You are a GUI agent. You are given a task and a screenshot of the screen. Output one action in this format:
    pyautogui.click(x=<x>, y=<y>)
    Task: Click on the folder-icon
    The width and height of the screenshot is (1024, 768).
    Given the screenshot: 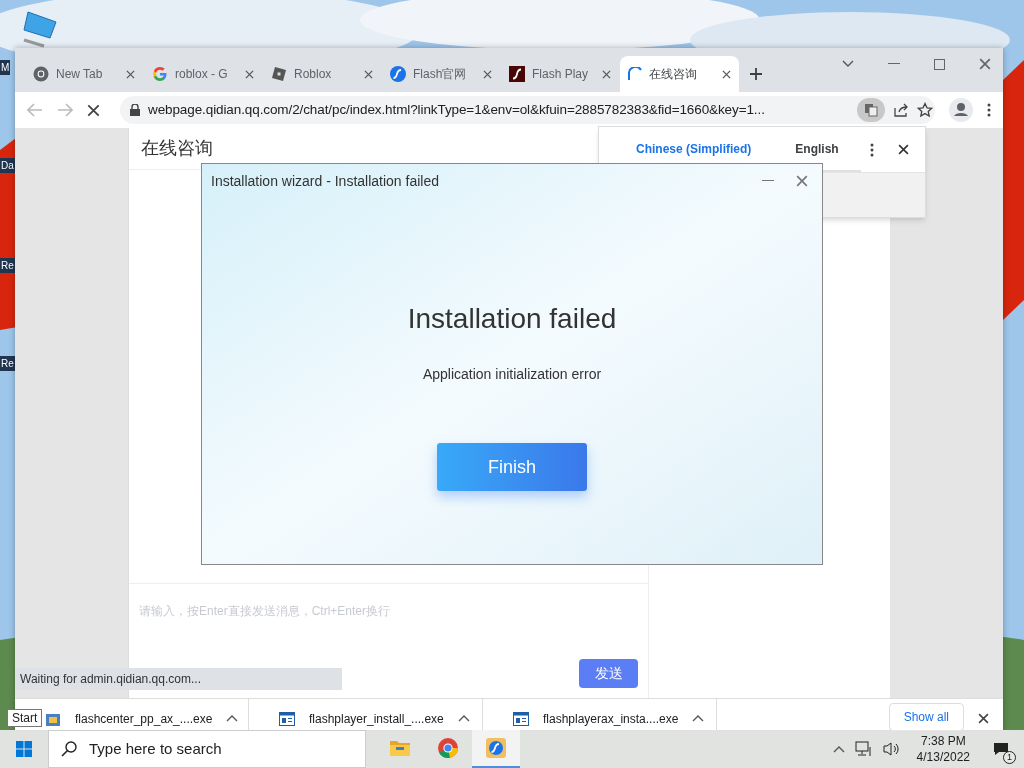 What is the action you would take?
    pyautogui.click(x=400, y=748)
    